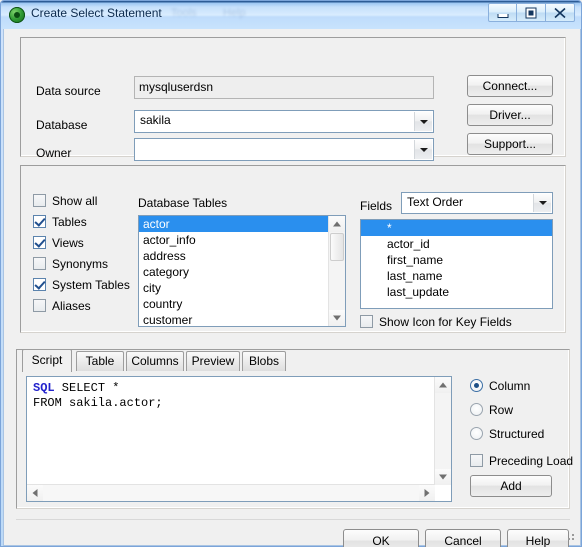 This screenshot has width=582, height=547. What do you see at coordinates (511, 486) in the screenshot?
I see `add-button: Add` at bounding box center [511, 486].